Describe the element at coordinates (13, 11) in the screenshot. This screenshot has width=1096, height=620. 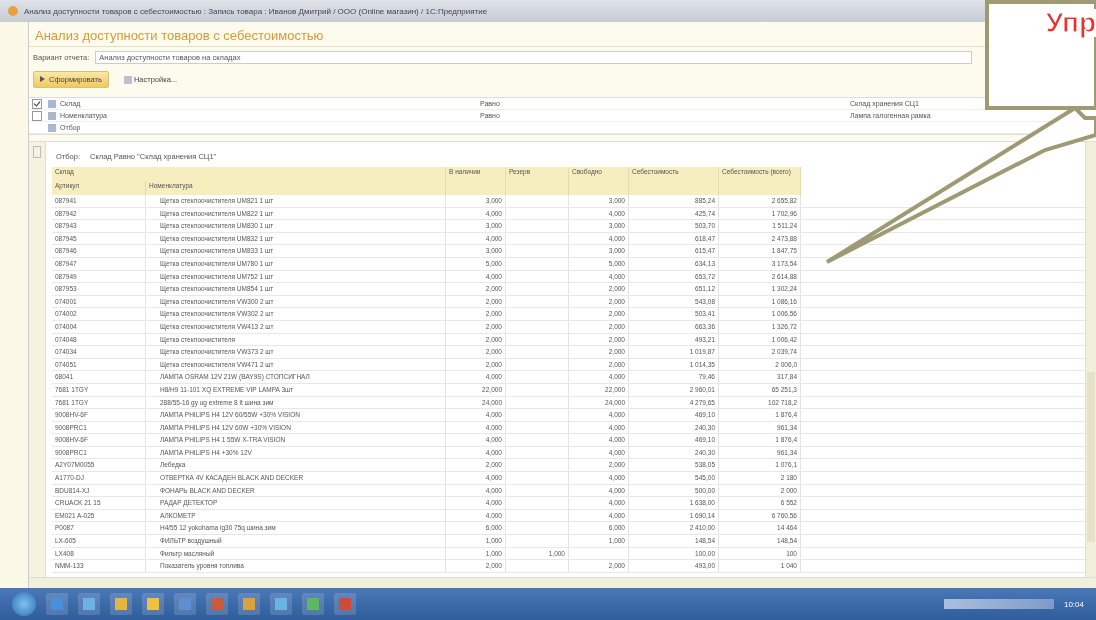
I see `app-logo-icon` at that location.